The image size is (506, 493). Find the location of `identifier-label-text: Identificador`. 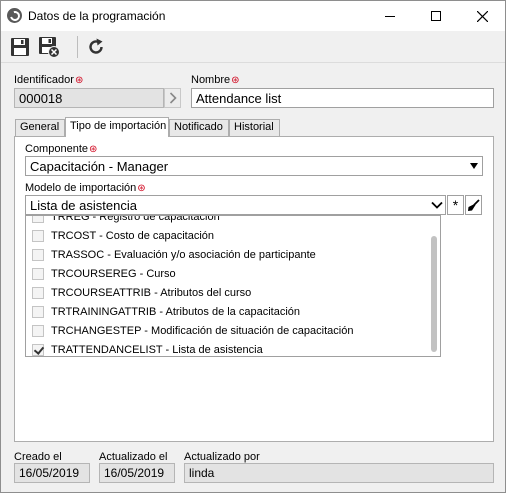

identifier-label-text: Identificador is located at coordinates (44, 80).